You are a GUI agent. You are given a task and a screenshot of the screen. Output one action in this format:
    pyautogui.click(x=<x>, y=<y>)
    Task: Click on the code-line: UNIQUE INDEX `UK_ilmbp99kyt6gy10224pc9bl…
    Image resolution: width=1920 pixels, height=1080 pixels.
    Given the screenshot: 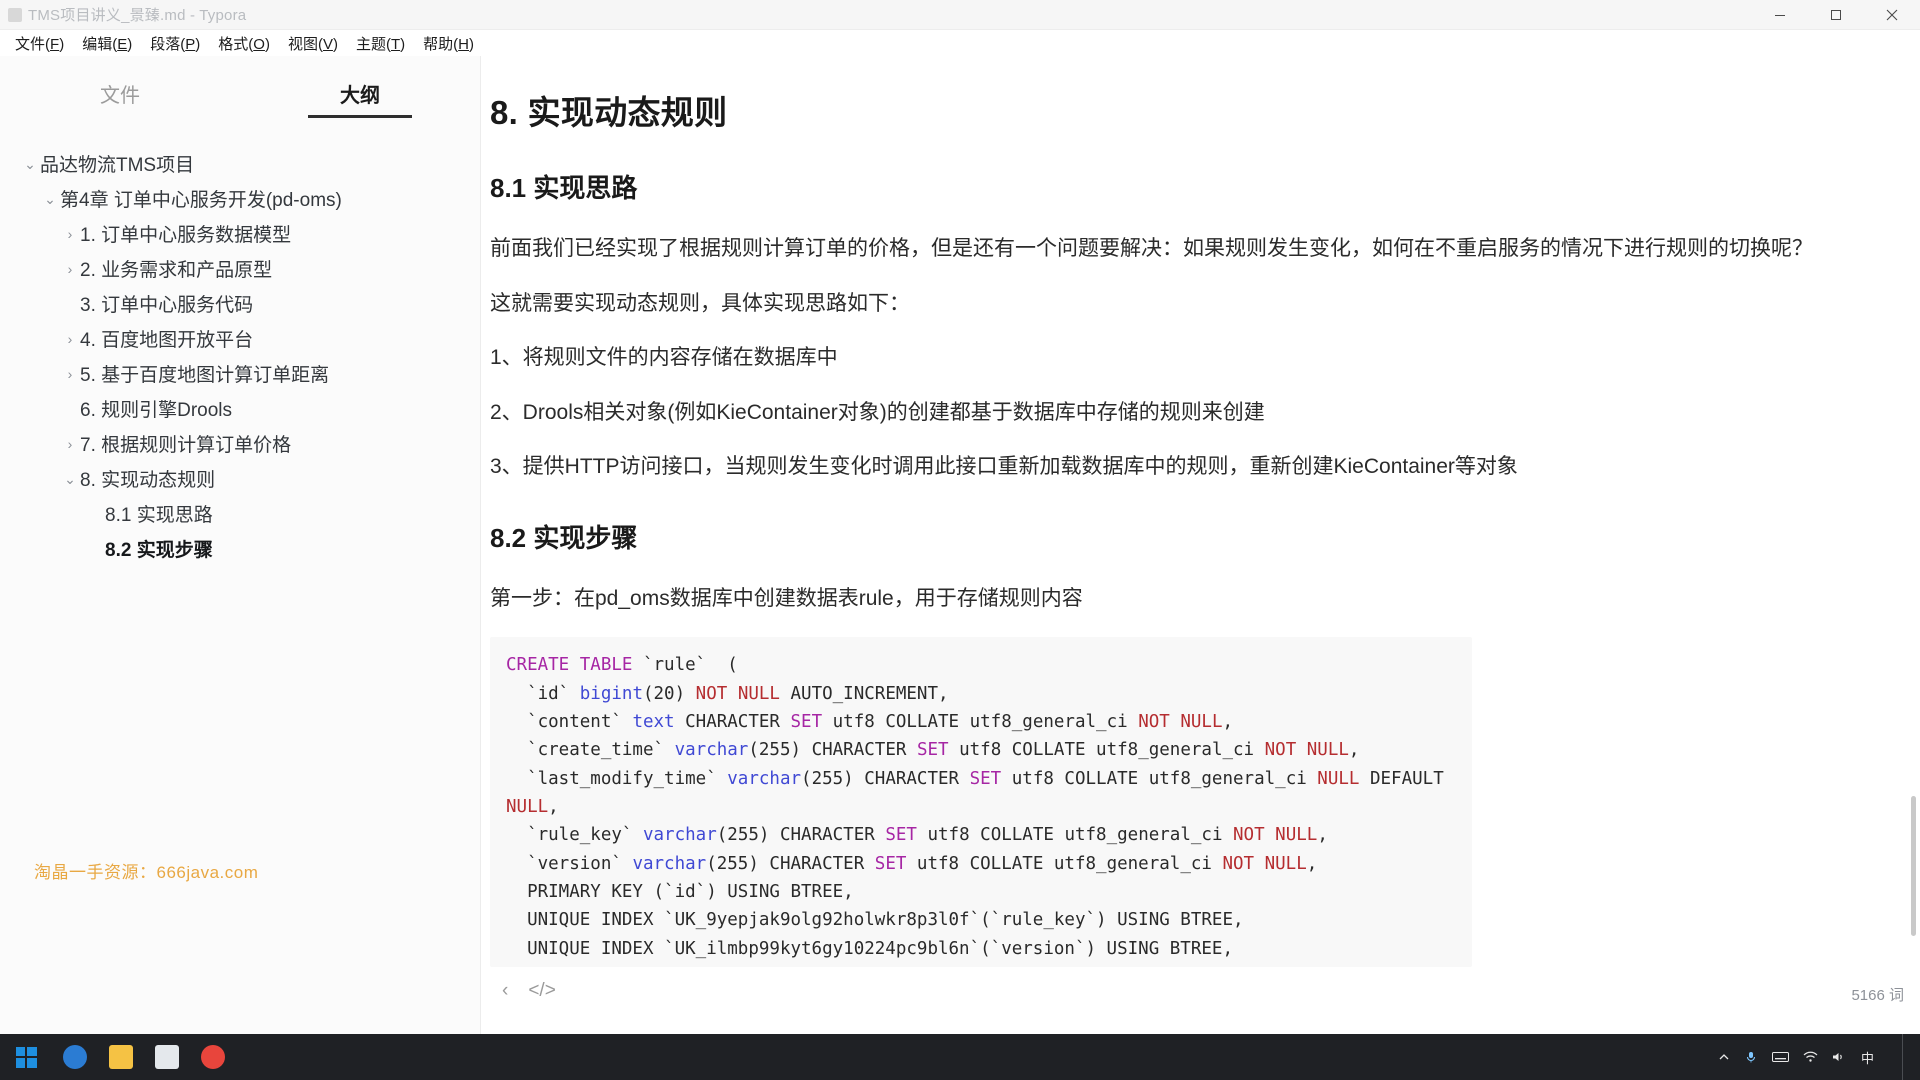 What is the action you would take?
    pyautogui.click(x=869, y=948)
    